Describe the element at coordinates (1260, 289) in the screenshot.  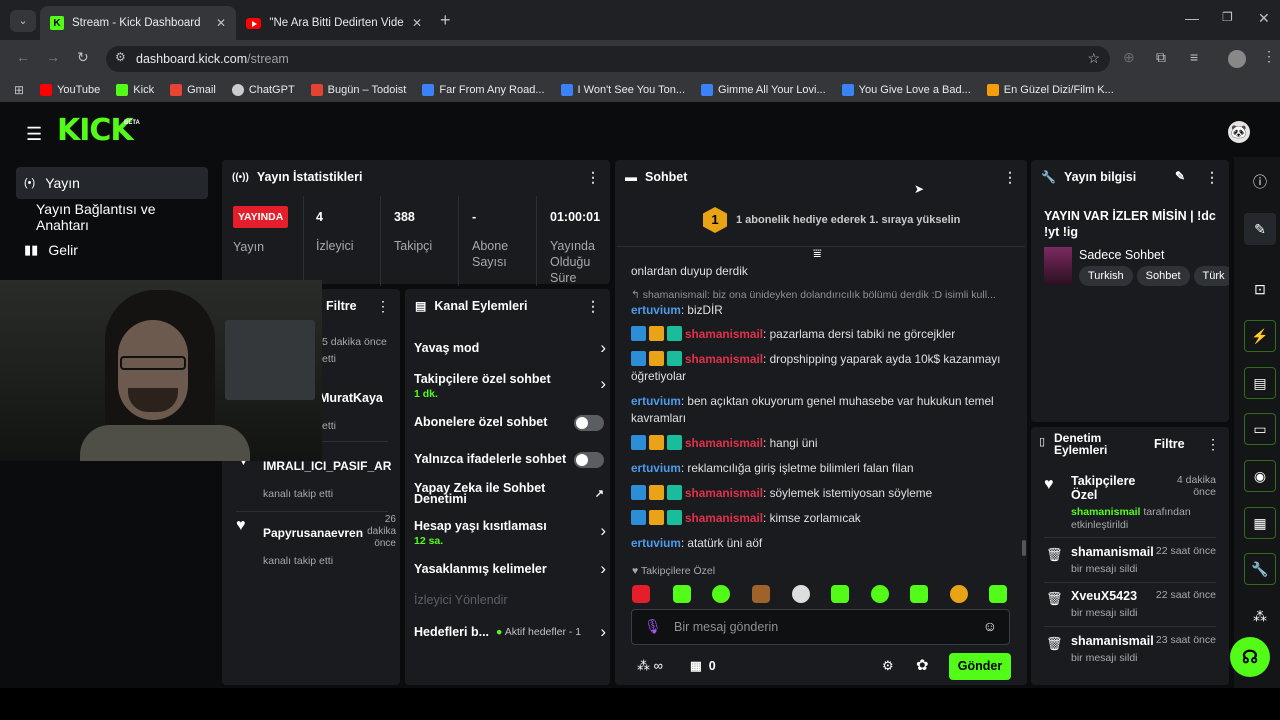
I see `screenshot-icon: ⊡` at that location.